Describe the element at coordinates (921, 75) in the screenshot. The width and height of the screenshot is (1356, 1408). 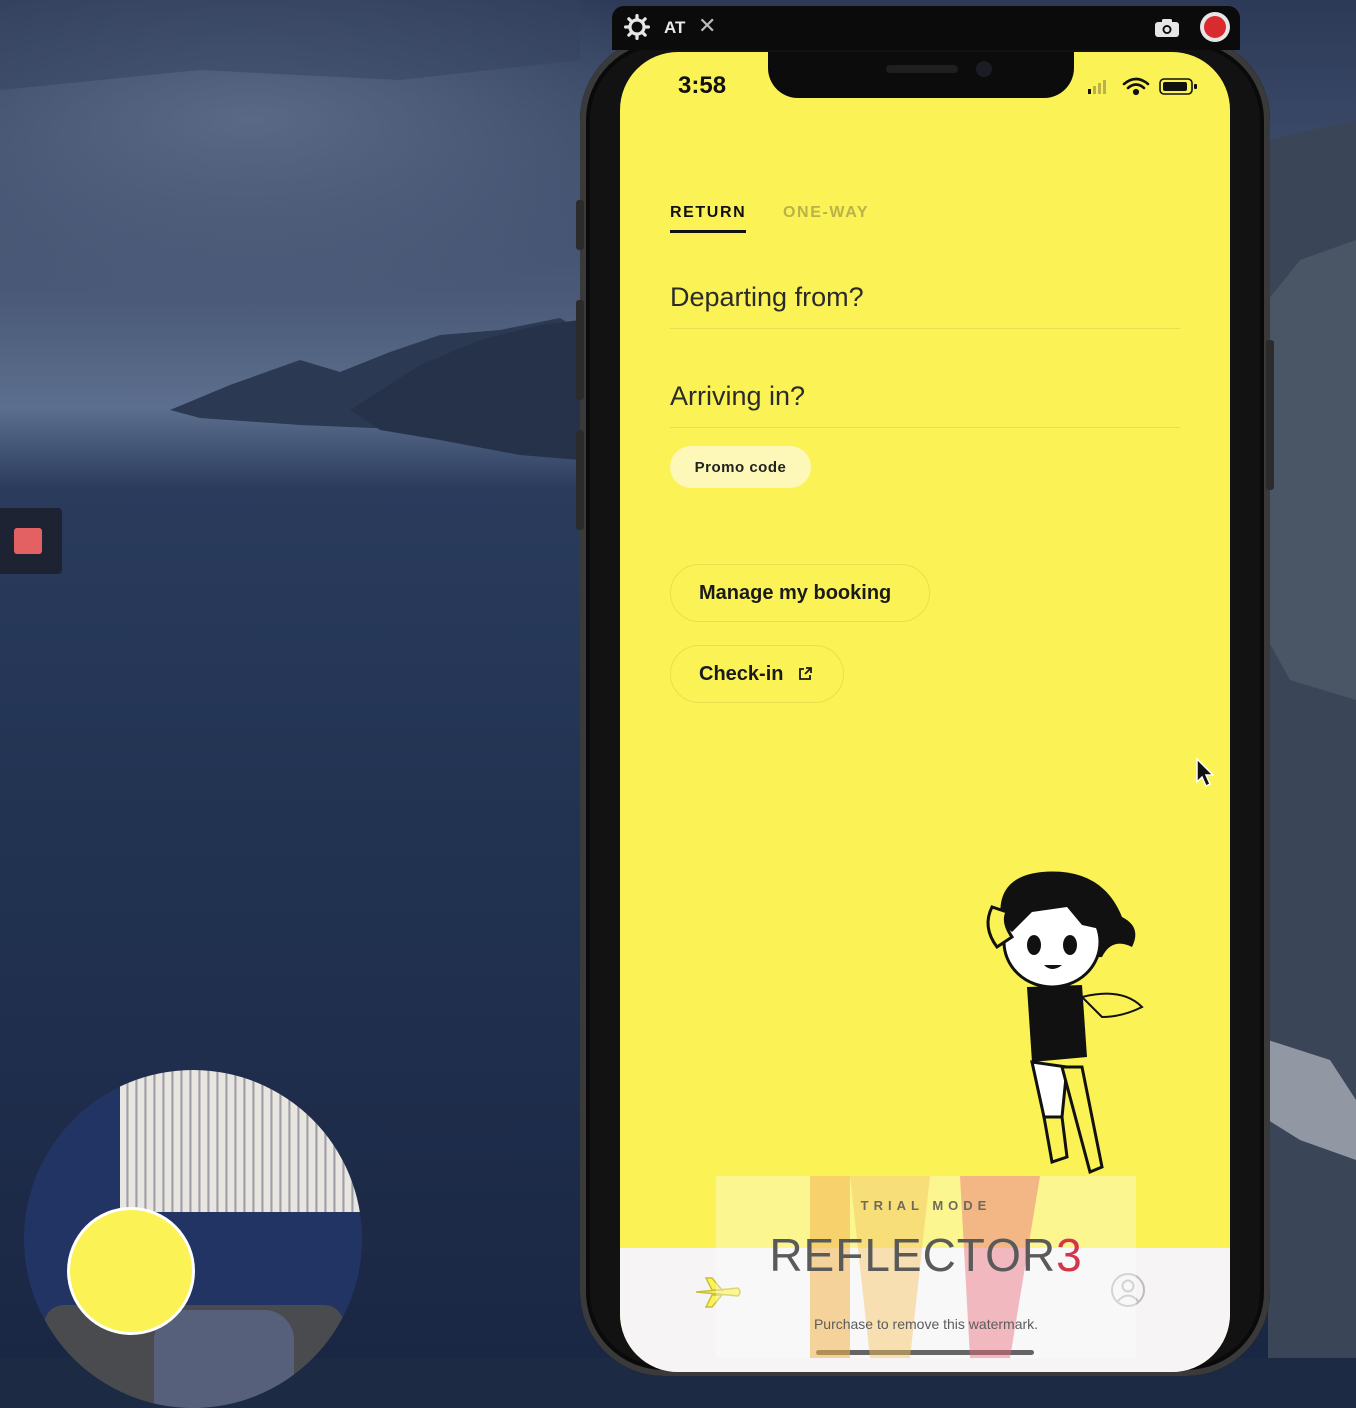
I see `notch` at that location.